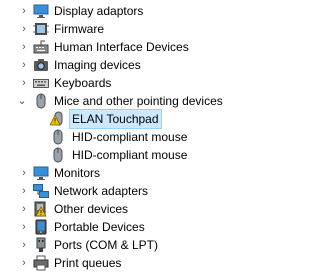  What do you see at coordinates (41, 263) in the screenshot?
I see `printer-icon` at bounding box center [41, 263].